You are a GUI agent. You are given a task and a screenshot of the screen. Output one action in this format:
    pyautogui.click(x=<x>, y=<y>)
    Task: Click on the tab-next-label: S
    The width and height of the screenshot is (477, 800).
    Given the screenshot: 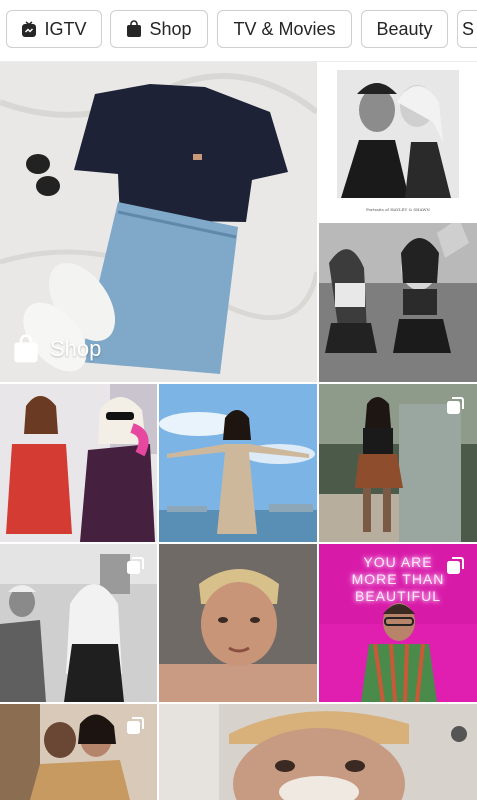 What is the action you would take?
    pyautogui.click(x=468, y=28)
    